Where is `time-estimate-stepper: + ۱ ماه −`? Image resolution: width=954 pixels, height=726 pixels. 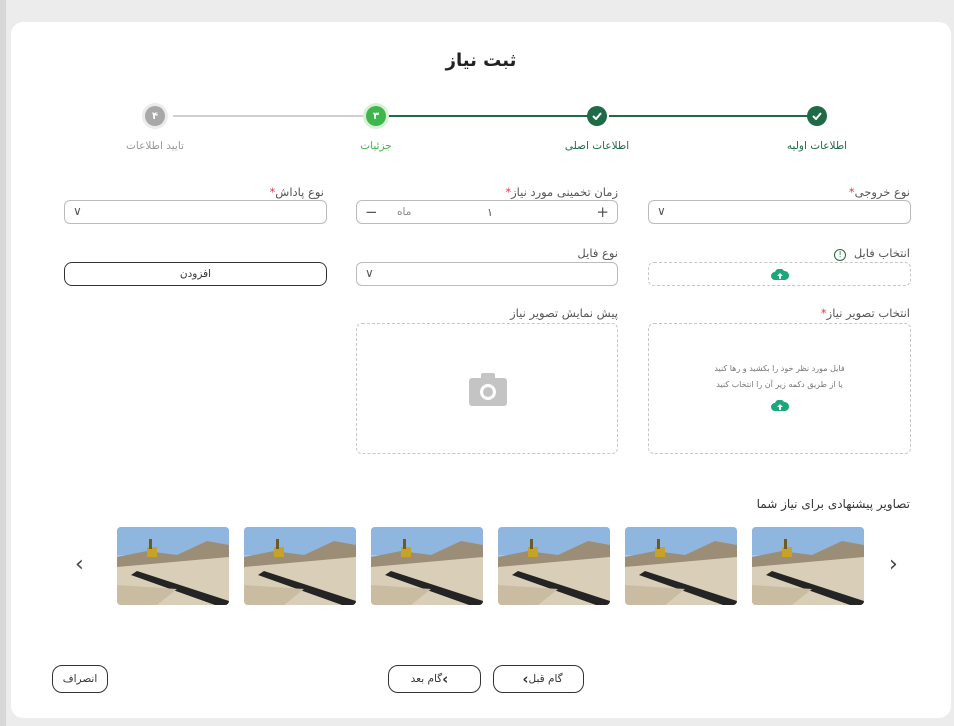
time-estimate-stepper: + ۱ ماه − is located at coordinates (487, 212).